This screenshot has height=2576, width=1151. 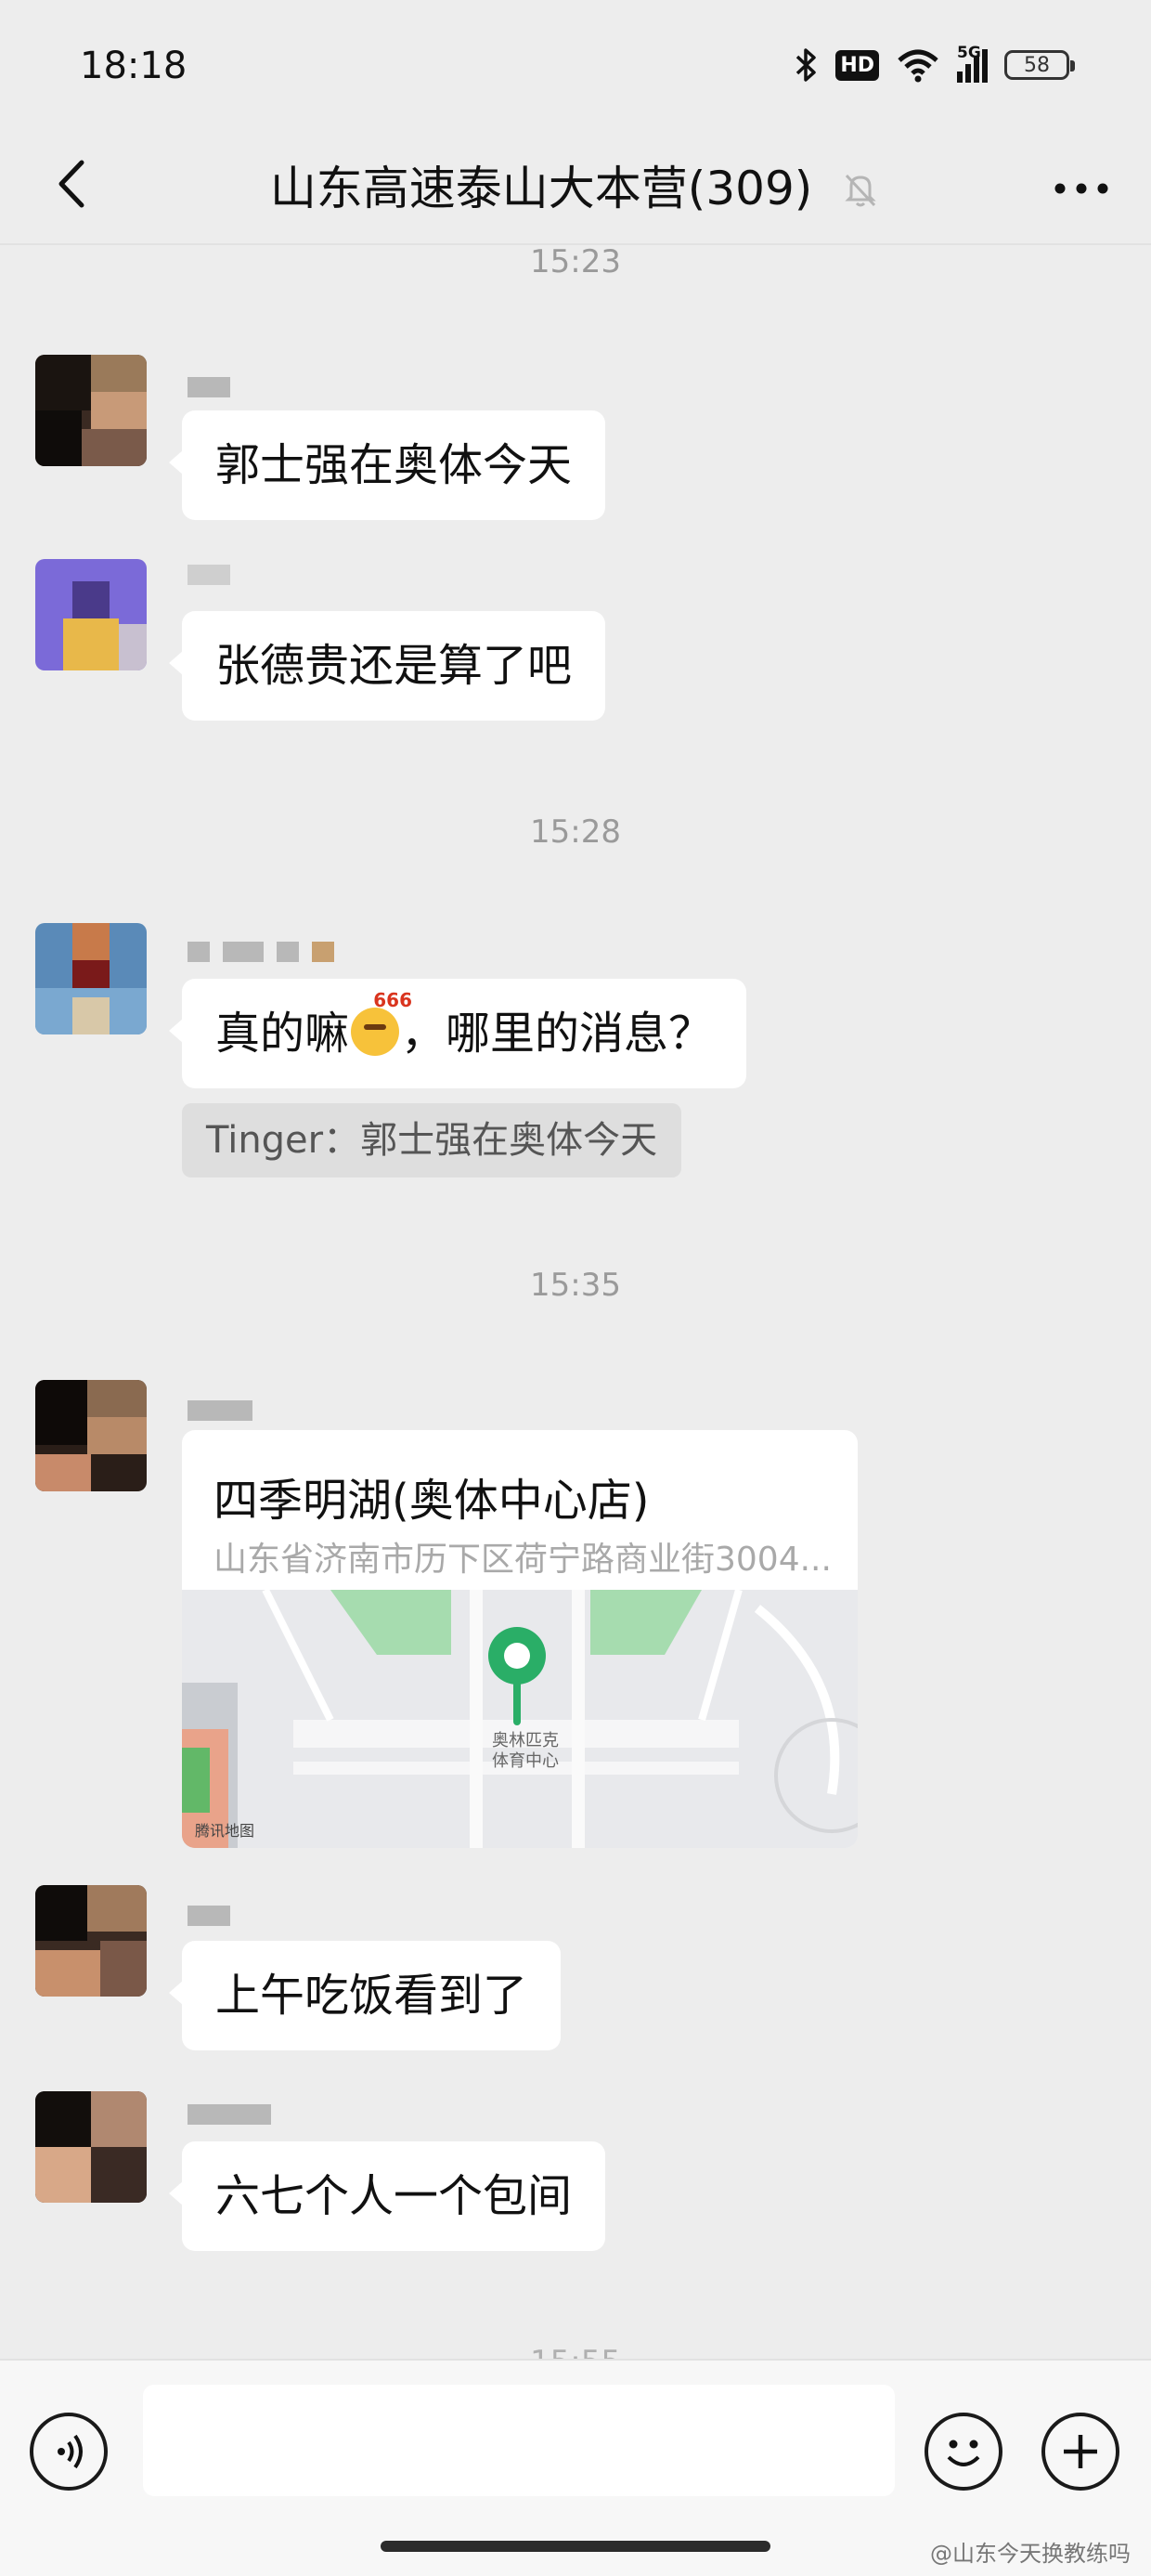 What do you see at coordinates (282, 1034) in the screenshot?
I see `message-text: 真的嘛` at bounding box center [282, 1034].